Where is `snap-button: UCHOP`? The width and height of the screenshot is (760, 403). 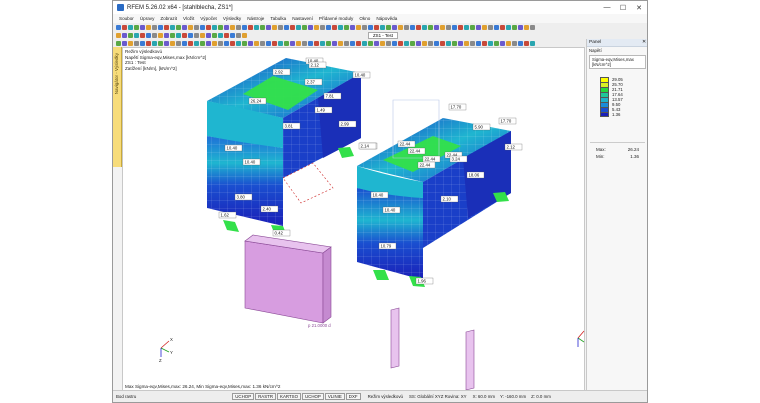
snap-button: UCHOP is located at coordinates (243, 396).